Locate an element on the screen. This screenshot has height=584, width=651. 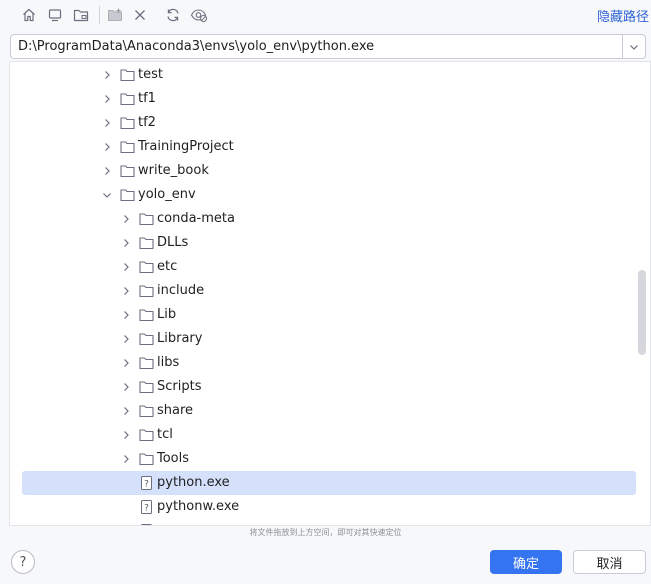
tree-item-label: etc is located at coordinates (167, 266).